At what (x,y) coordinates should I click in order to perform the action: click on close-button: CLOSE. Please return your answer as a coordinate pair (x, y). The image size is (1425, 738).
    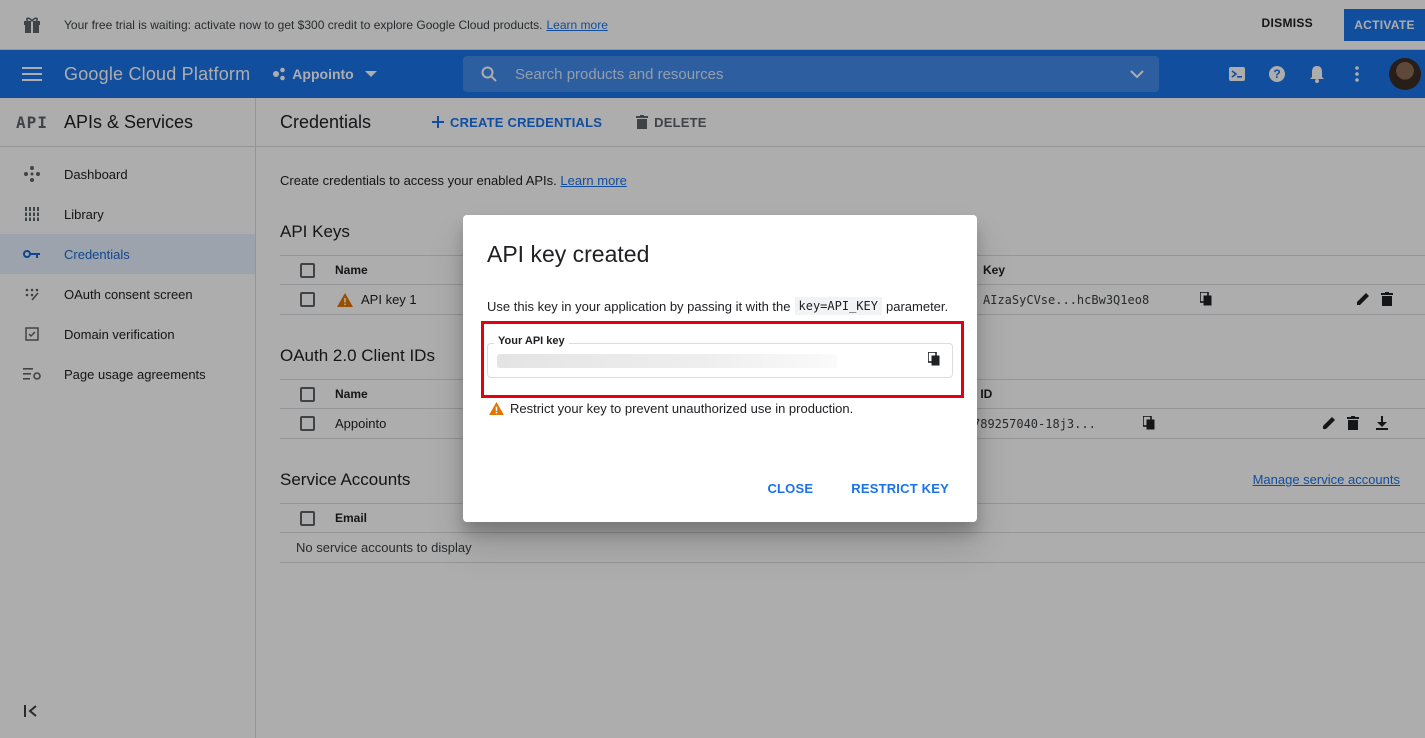
    Looking at the image, I should click on (790, 488).